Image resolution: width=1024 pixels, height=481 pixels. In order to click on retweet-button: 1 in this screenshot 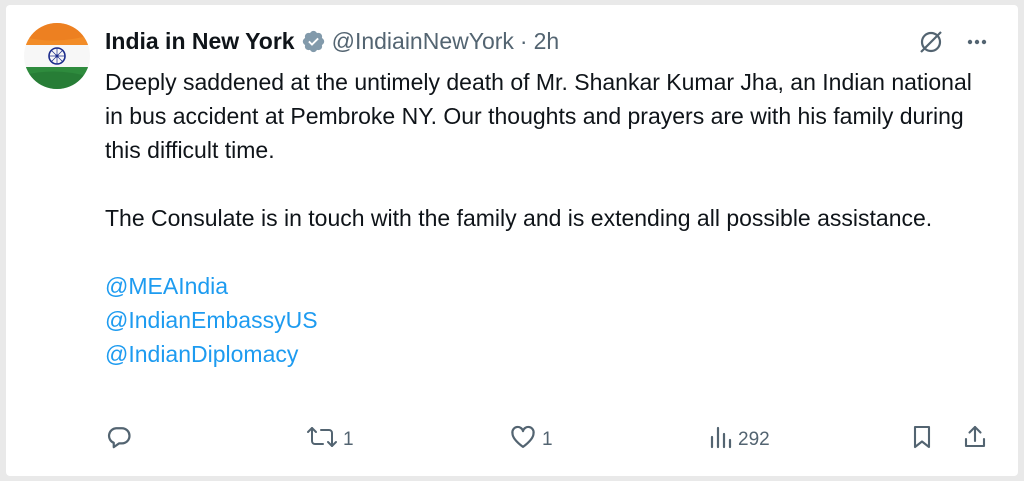, I will do `click(329, 440)`.